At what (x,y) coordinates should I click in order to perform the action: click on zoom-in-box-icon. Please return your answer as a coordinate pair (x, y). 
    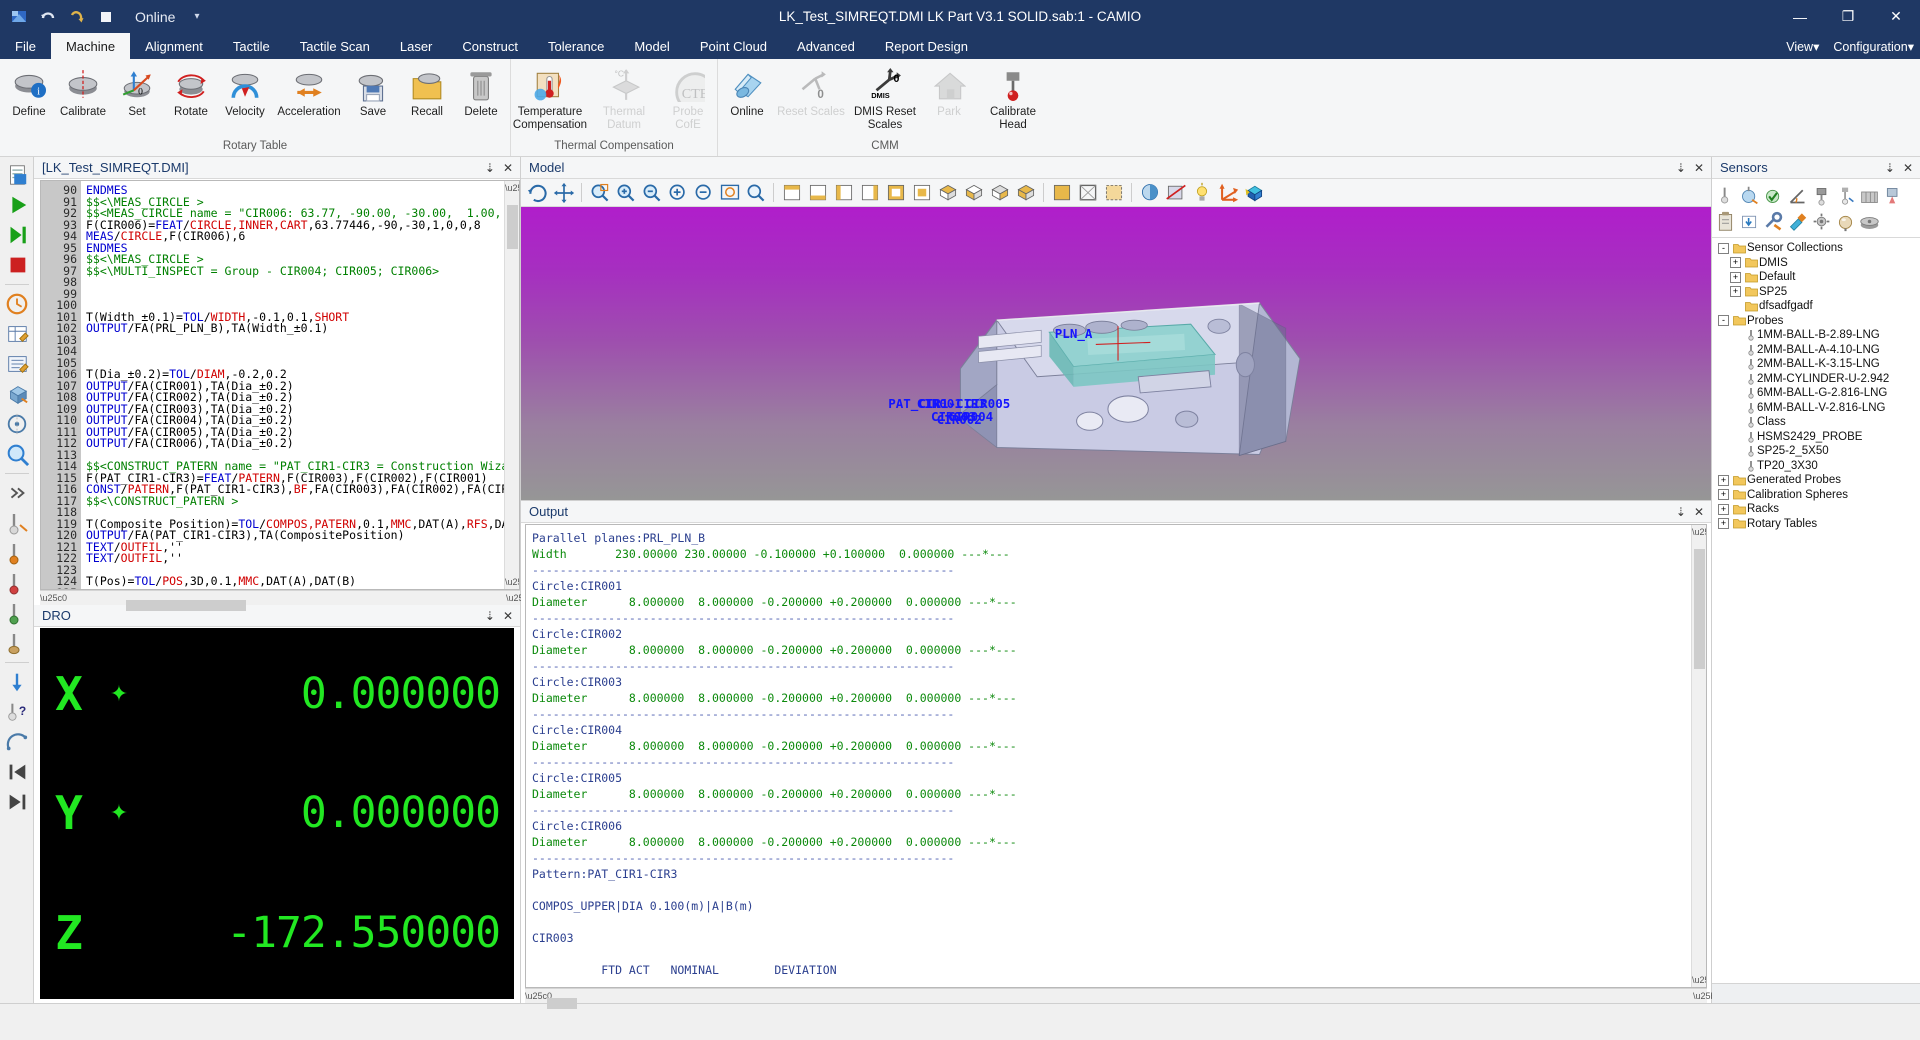
    Looking at the image, I should click on (625, 193).